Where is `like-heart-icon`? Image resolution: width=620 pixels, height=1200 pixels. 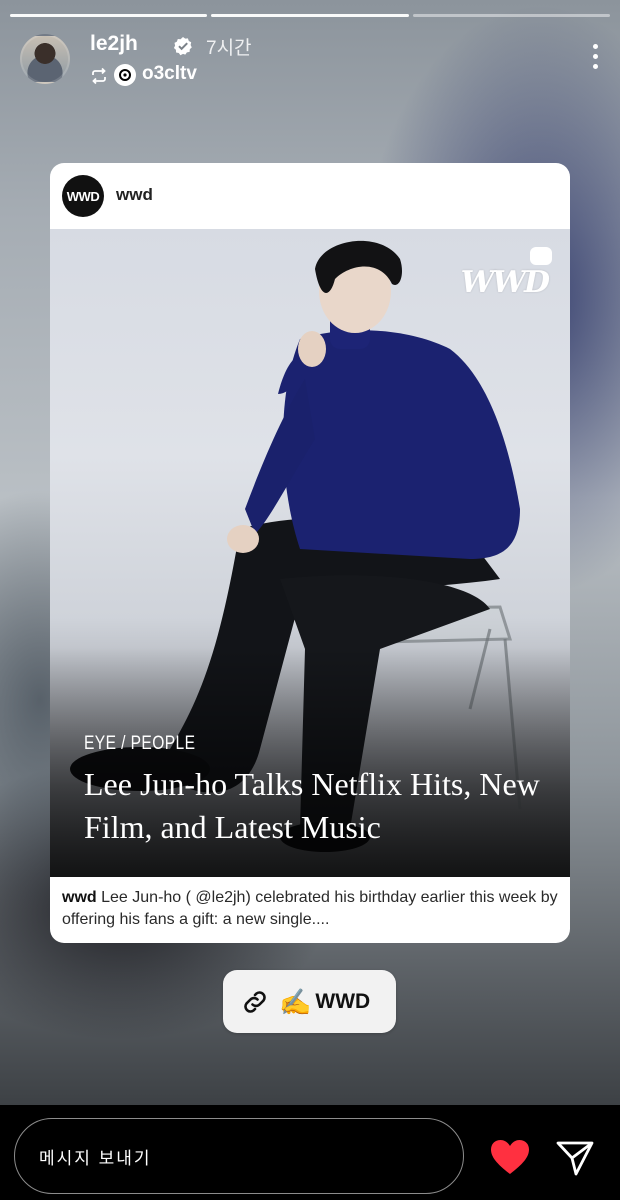 like-heart-icon is located at coordinates (510, 1157).